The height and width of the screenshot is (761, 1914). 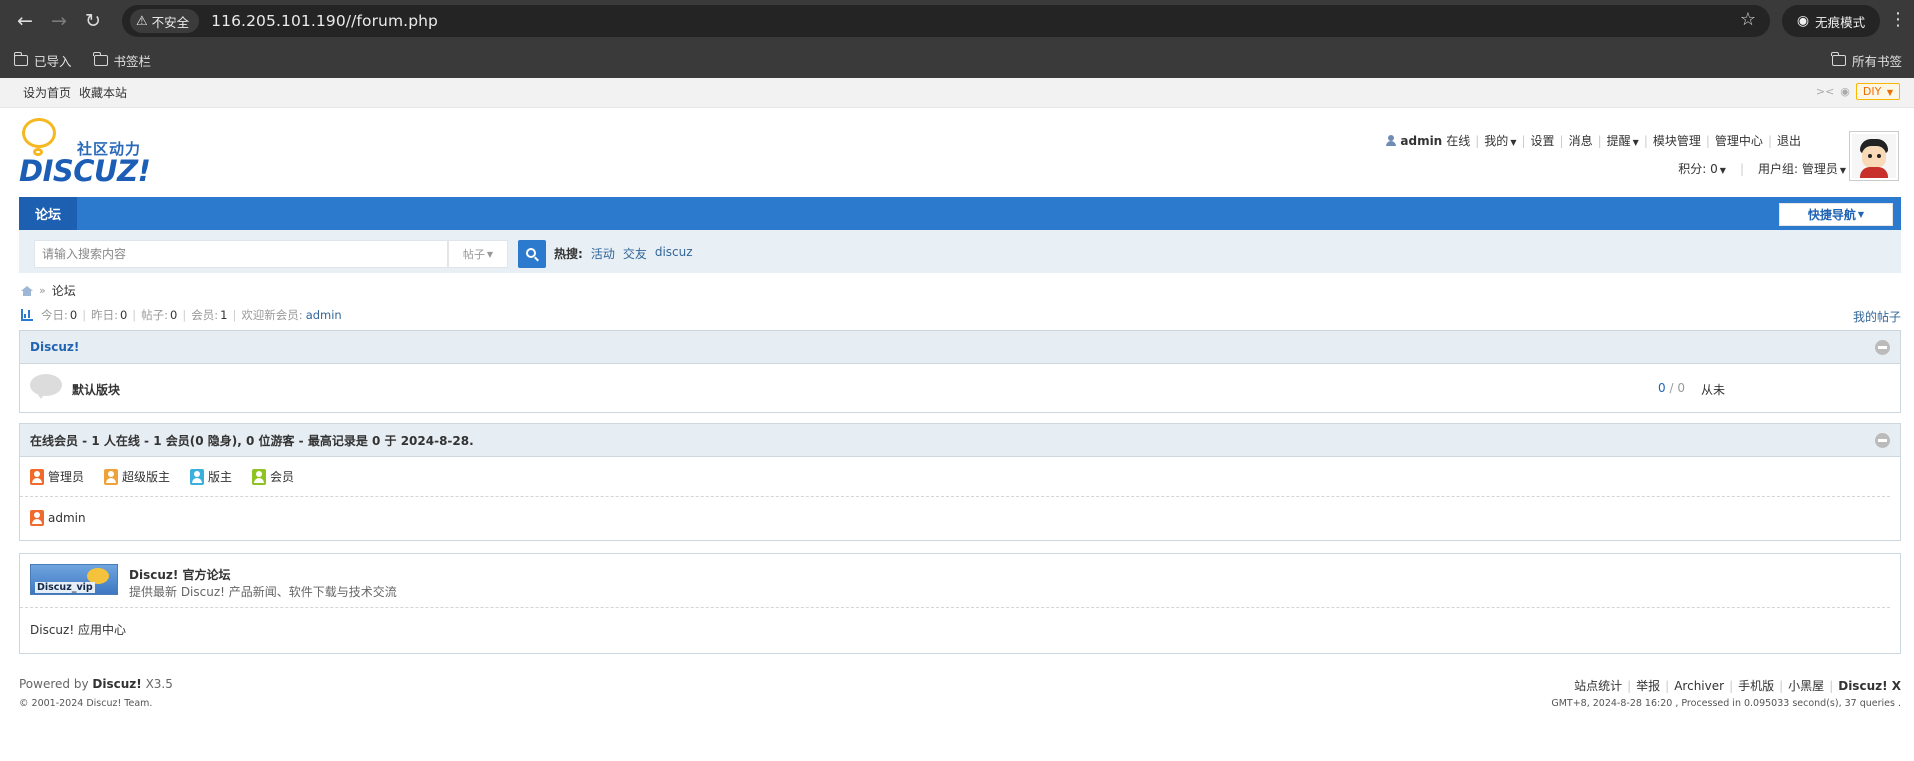 I want to click on footer-link-archiver: Archiver, so click(x=1699, y=686).